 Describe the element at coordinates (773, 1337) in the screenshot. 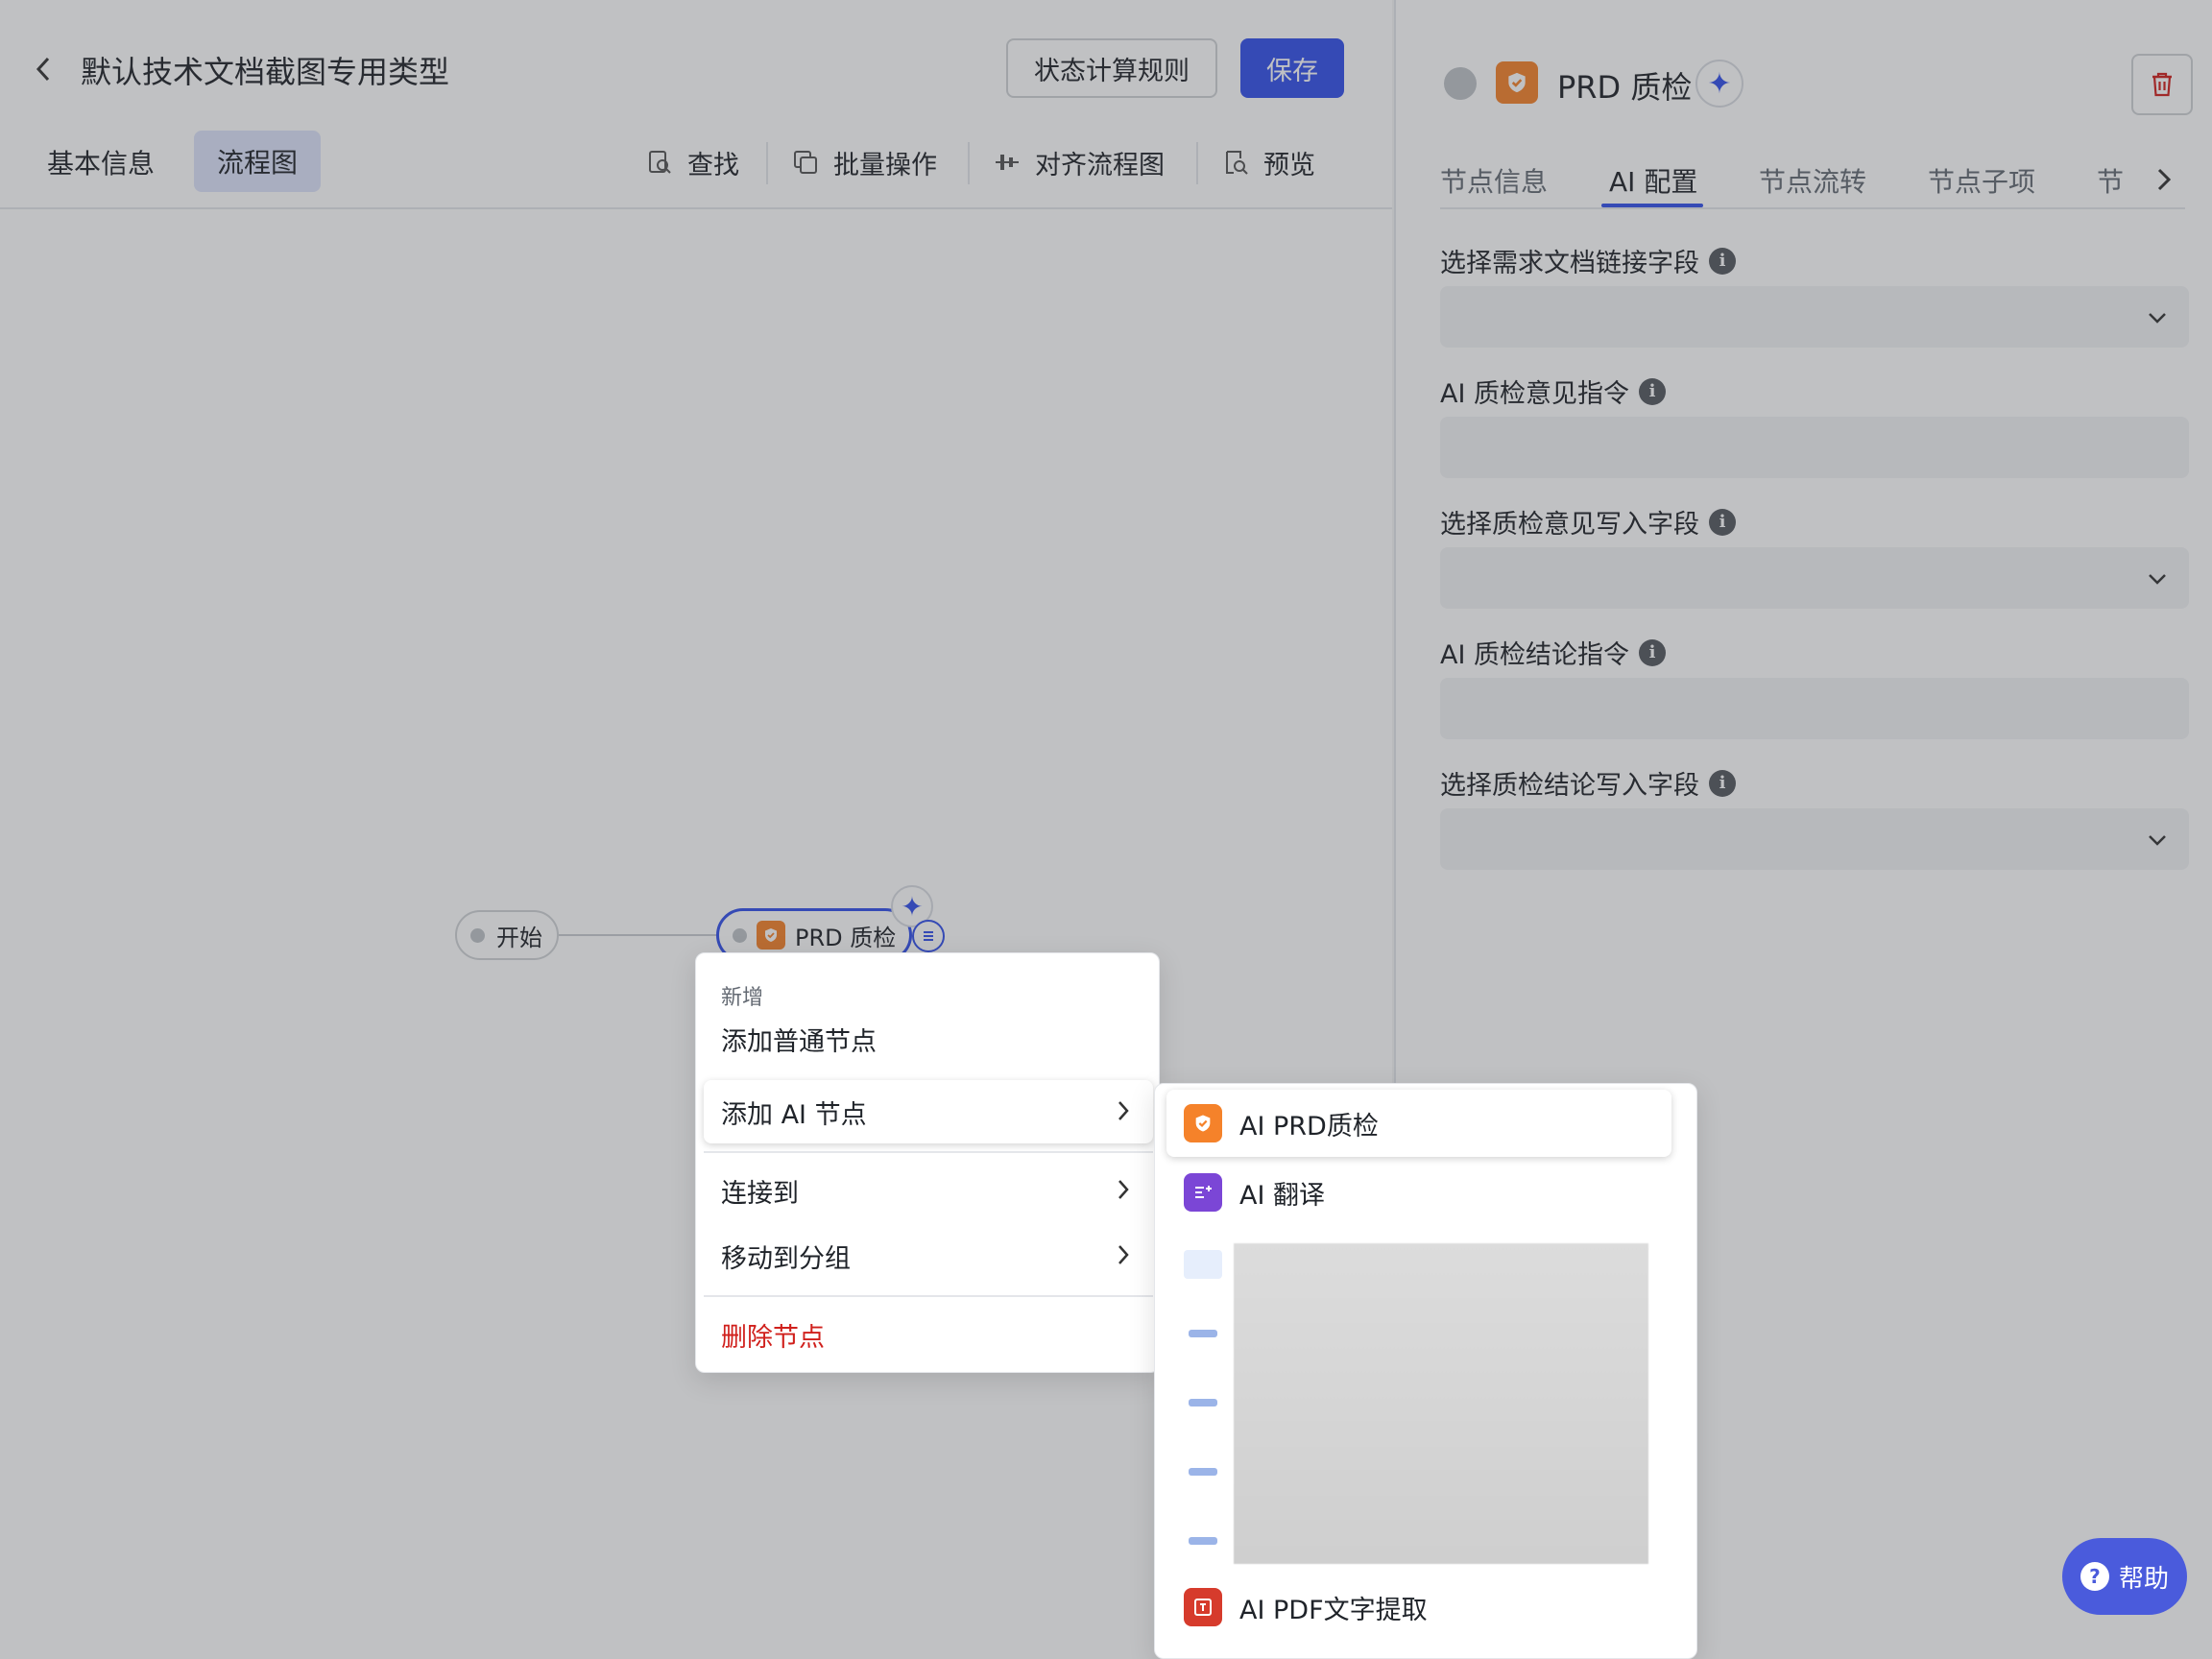

I see `menu-item-label: 删除节点` at that location.